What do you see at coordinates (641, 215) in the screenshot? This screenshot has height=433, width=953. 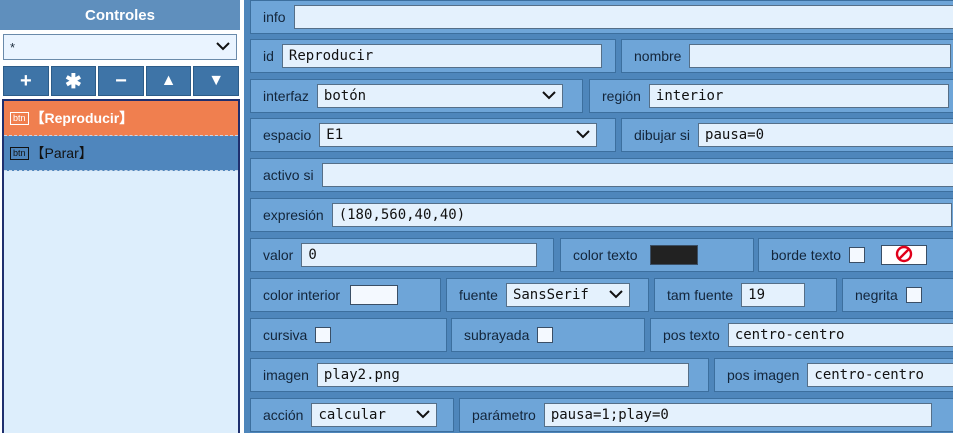 I see `expresion-input: (180,560,40,40)` at bounding box center [641, 215].